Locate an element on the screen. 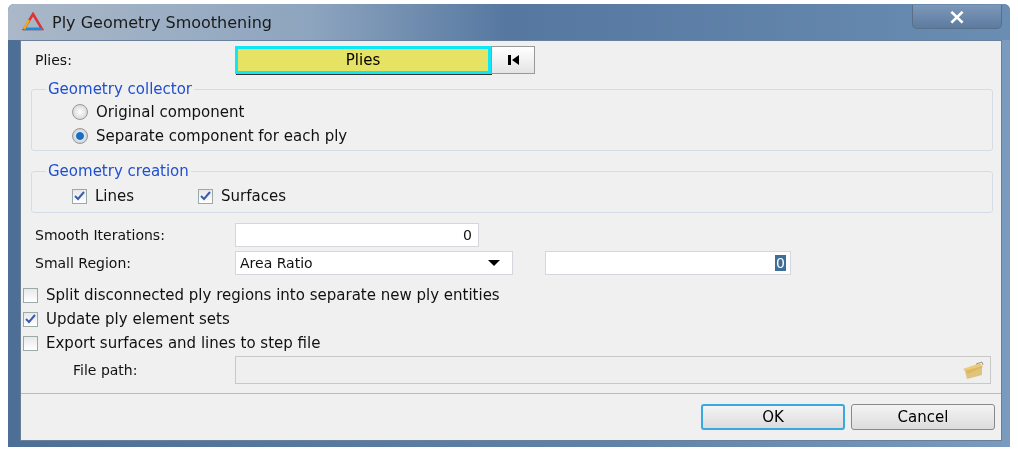  option-label: Split disconnected ply regions into separate new ply entities is located at coordinates (273, 295).